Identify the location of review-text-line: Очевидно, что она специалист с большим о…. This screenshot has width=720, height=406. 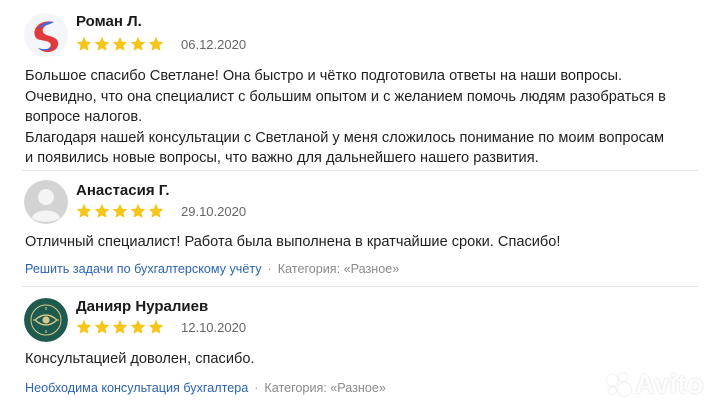
(345, 96).